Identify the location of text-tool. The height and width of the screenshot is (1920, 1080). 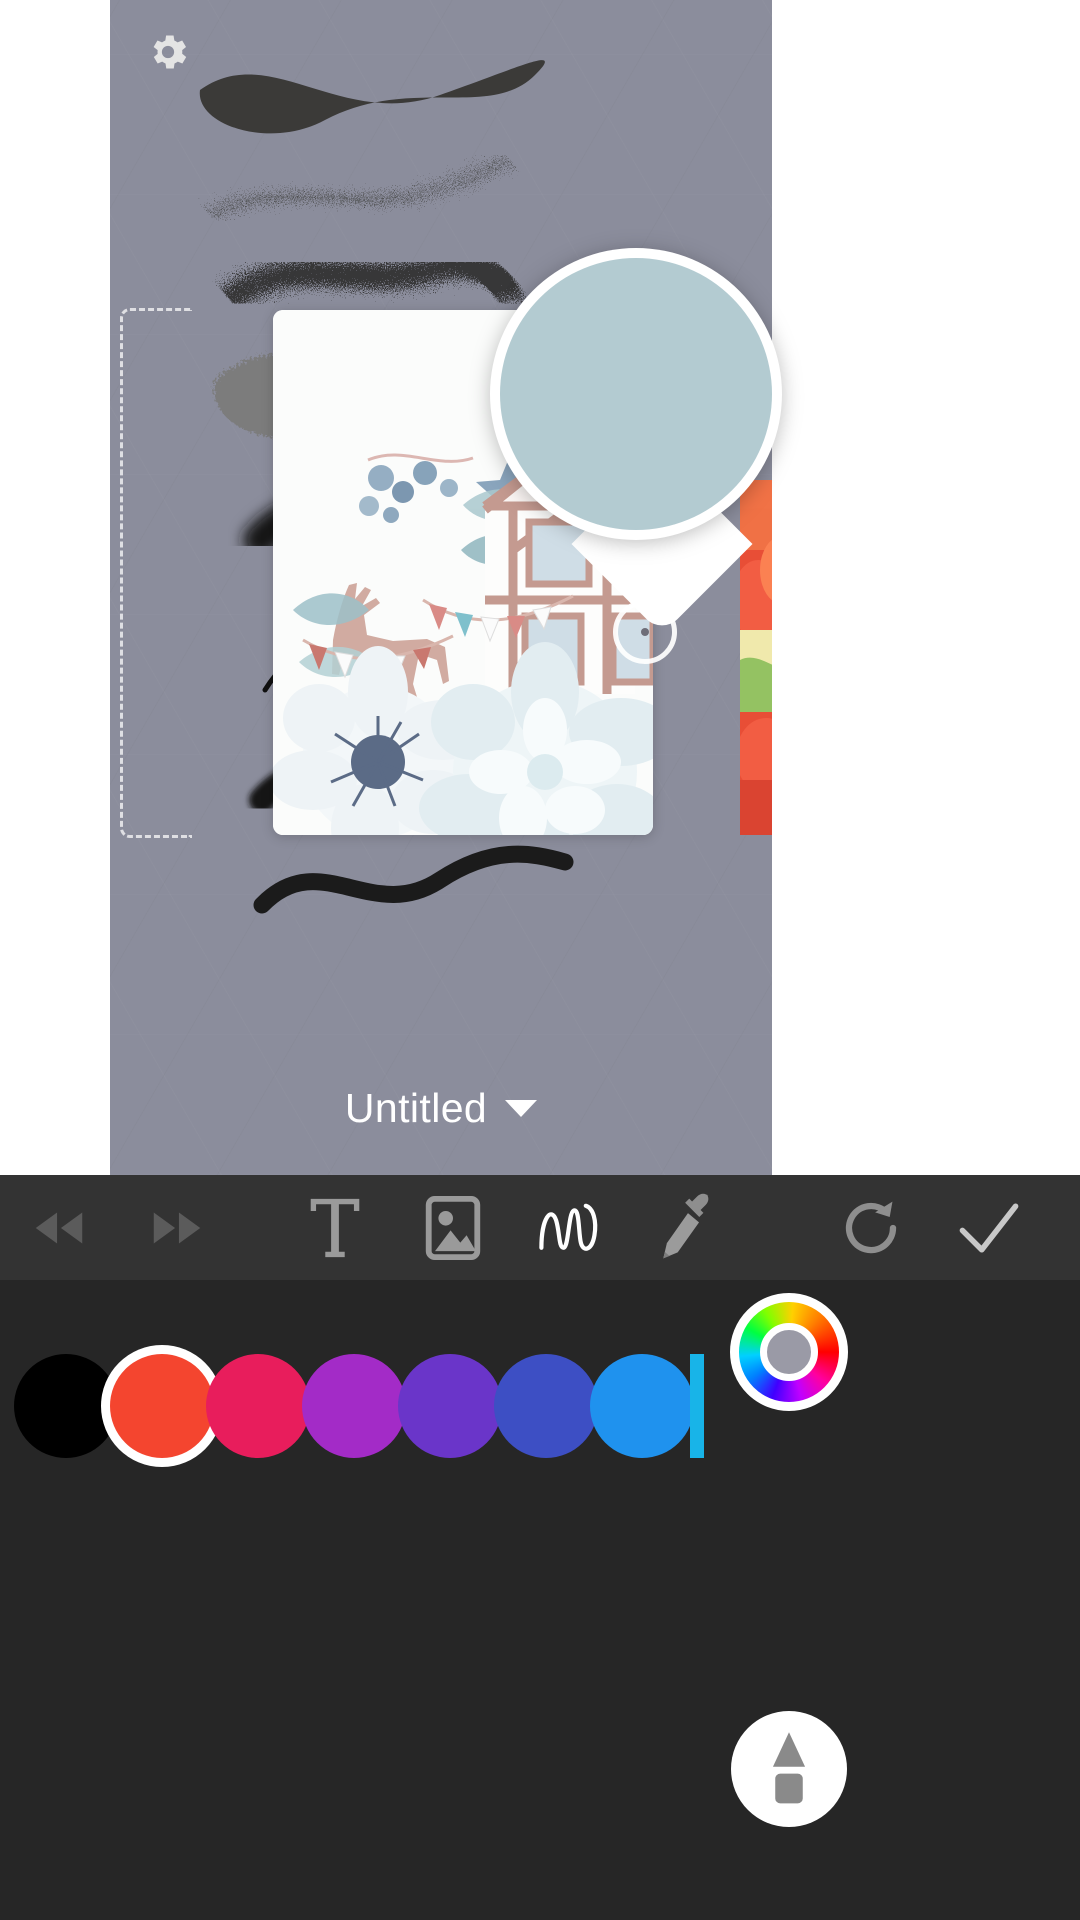
(335, 1227).